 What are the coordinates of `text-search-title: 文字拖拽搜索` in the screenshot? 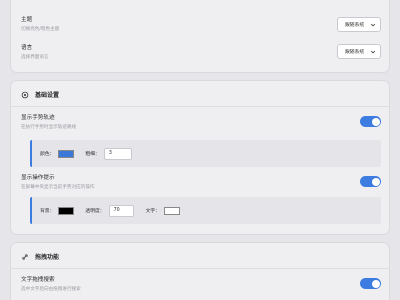 It's located at (38, 280).